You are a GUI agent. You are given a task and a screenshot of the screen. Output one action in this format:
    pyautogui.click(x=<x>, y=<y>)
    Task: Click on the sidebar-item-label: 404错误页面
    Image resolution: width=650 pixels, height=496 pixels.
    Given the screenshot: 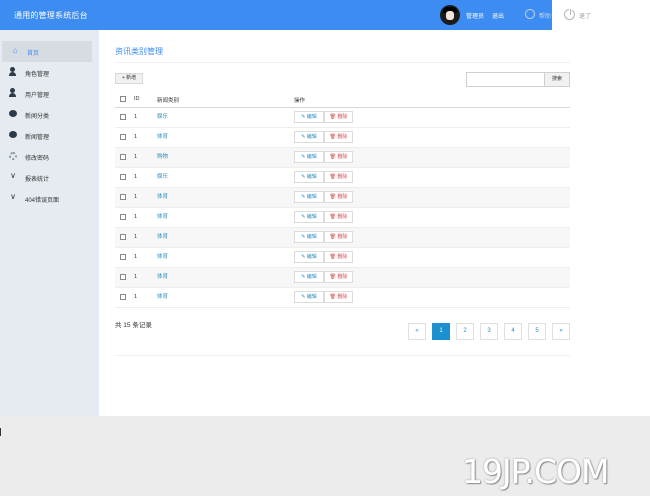 What is the action you would take?
    pyautogui.click(x=42, y=201)
    